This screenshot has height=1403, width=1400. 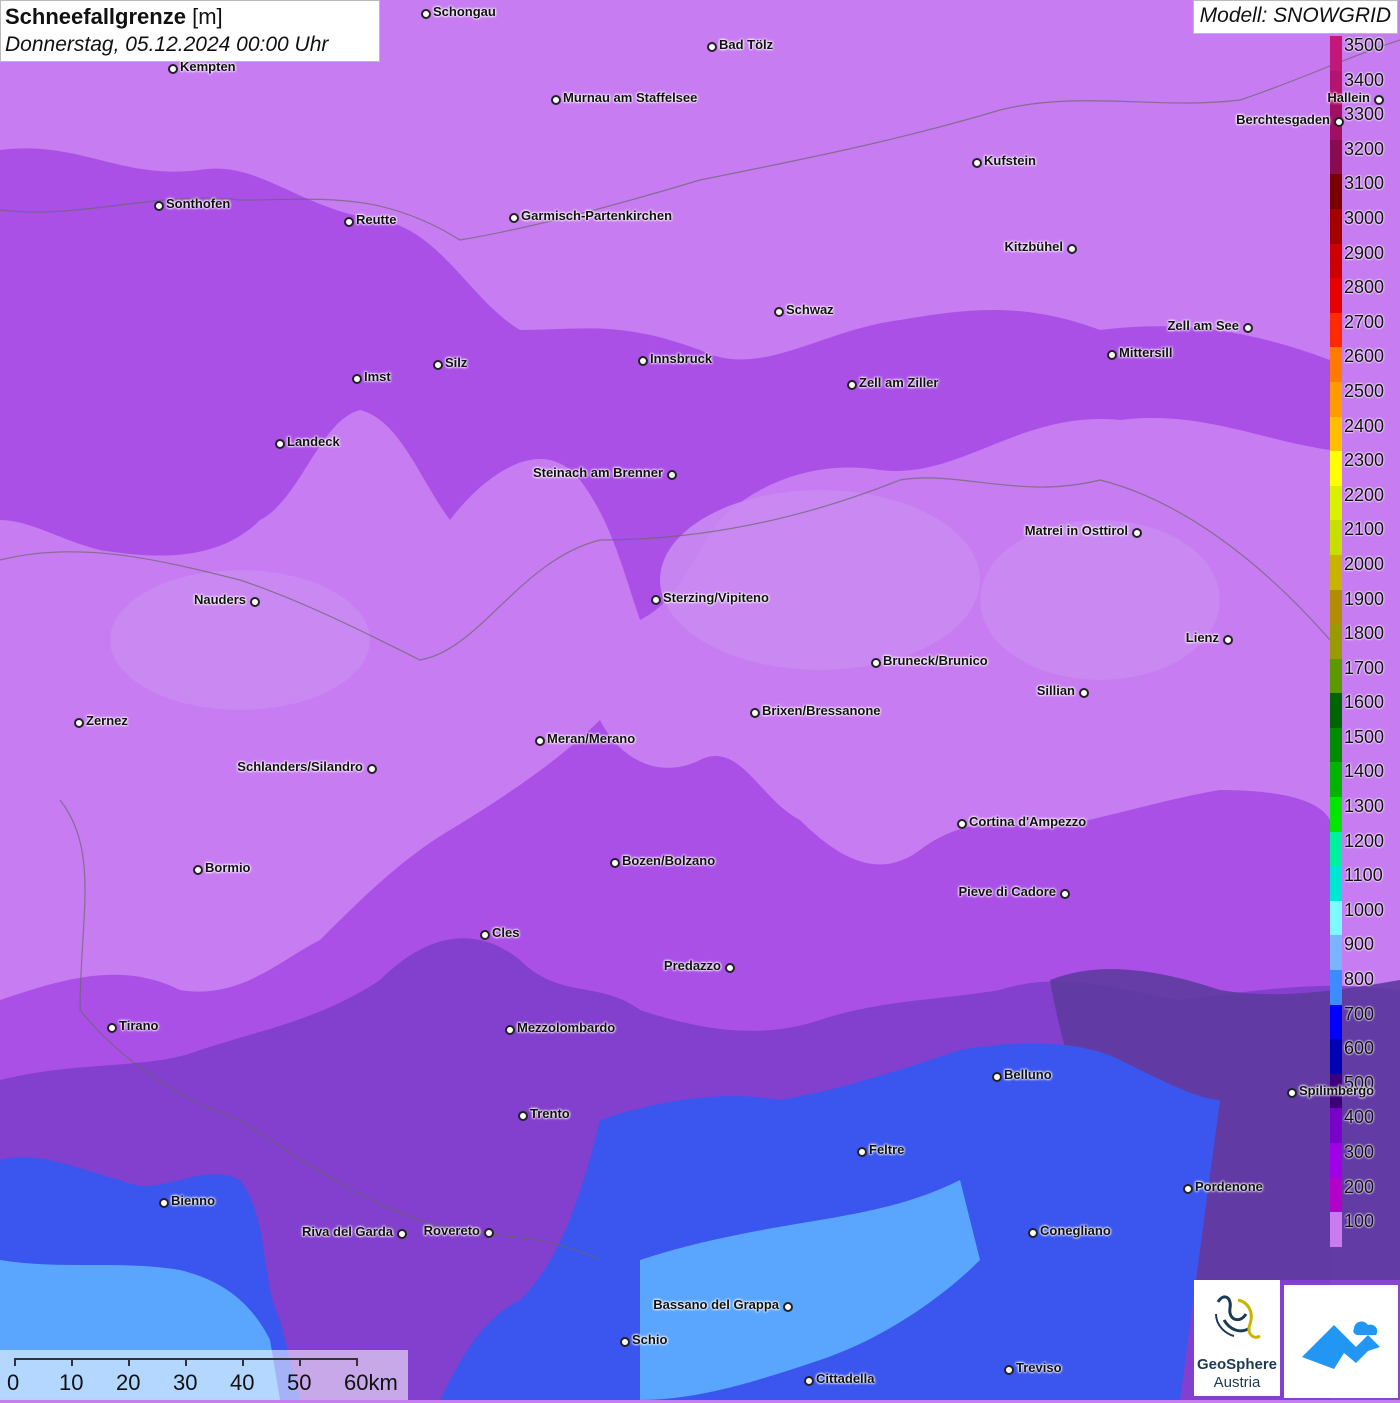 What do you see at coordinates (228, 867) in the screenshot?
I see `city-label: Bormio` at bounding box center [228, 867].